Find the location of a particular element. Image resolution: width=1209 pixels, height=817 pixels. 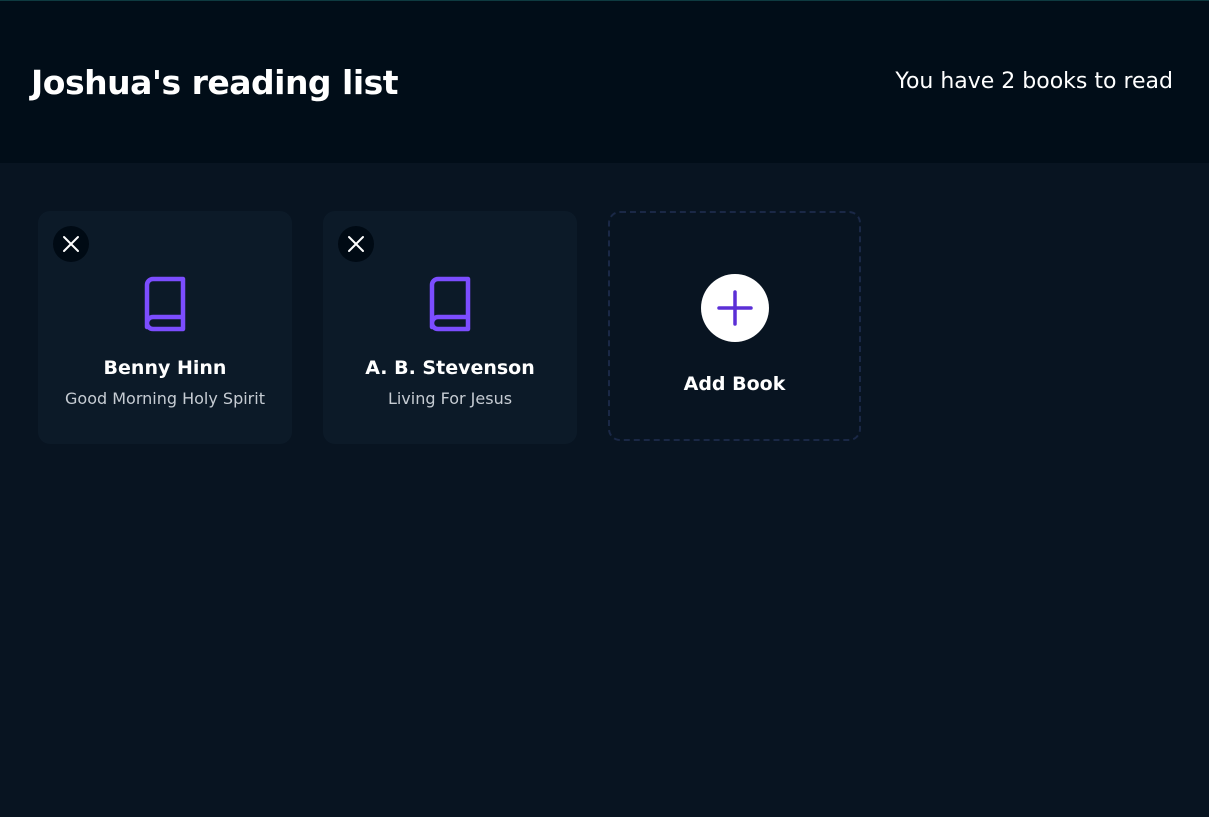

book-card: A. B. Stevenson Living For Jesus is located at coordinates (450, 327).